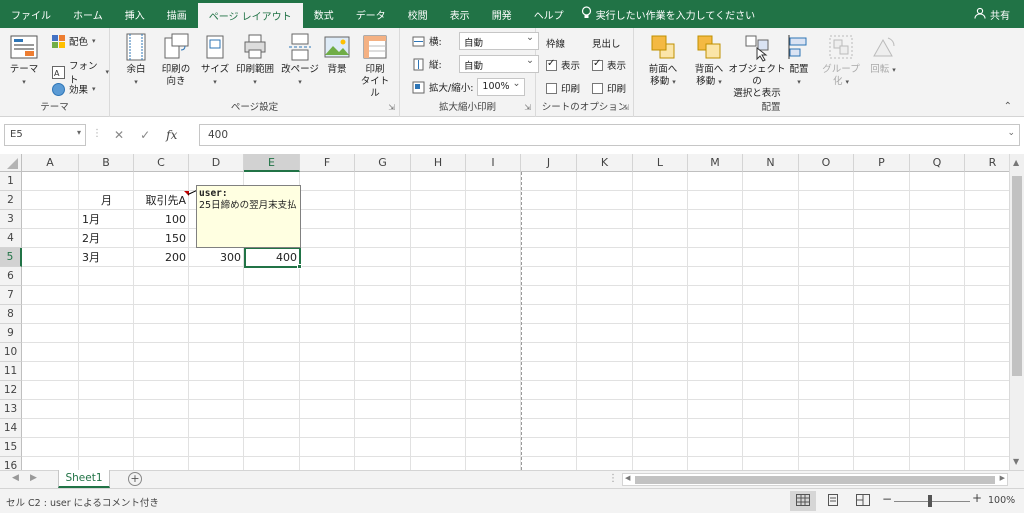 The width and height of the screenshot is (1024, 513). Describe the element at coordinates (33, 478) in the screenshot. I see `next-sheet-icon: ▶` at that location.